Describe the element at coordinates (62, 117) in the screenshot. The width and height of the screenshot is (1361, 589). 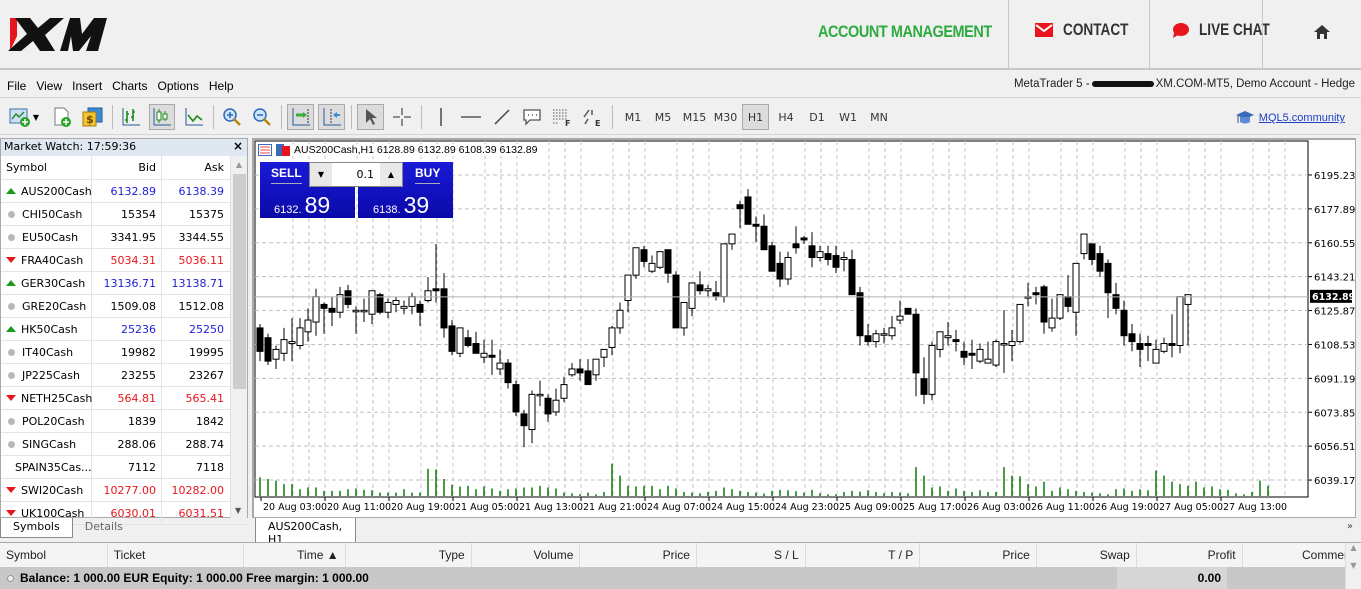
I see `new-order-button` at that location.